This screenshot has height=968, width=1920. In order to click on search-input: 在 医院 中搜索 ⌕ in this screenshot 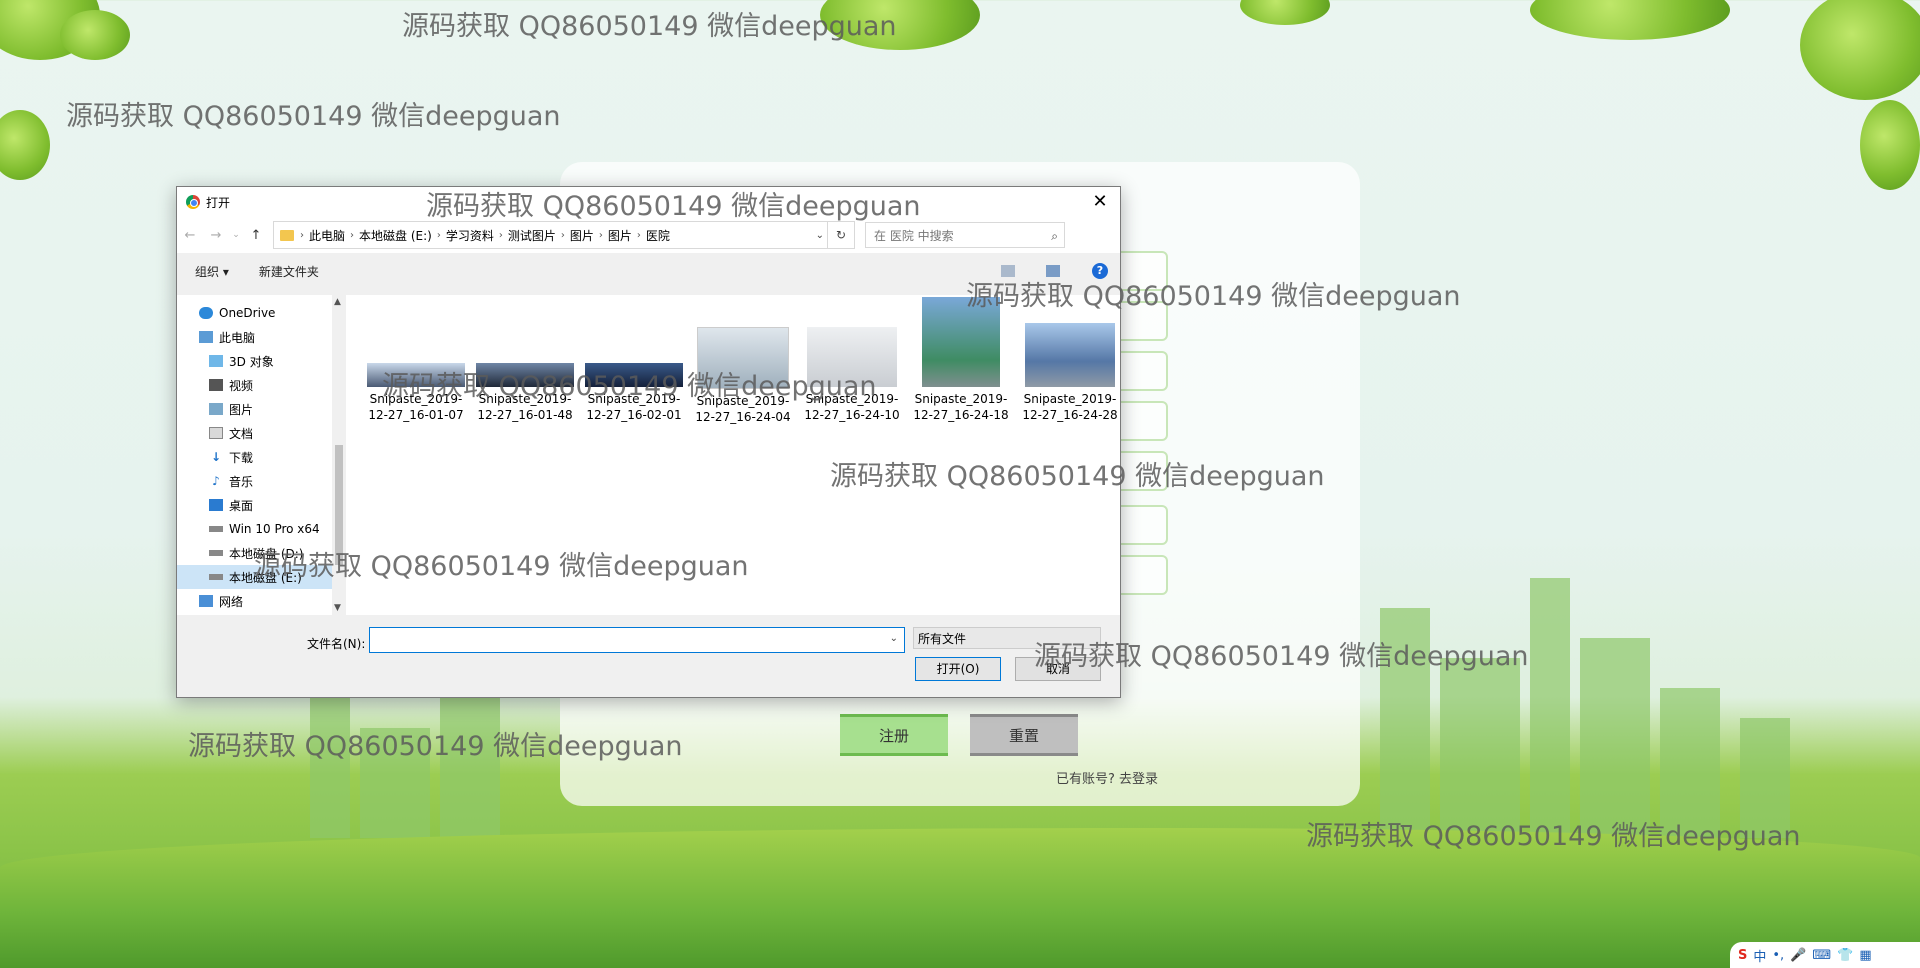, I will do `click(965, 235)`.